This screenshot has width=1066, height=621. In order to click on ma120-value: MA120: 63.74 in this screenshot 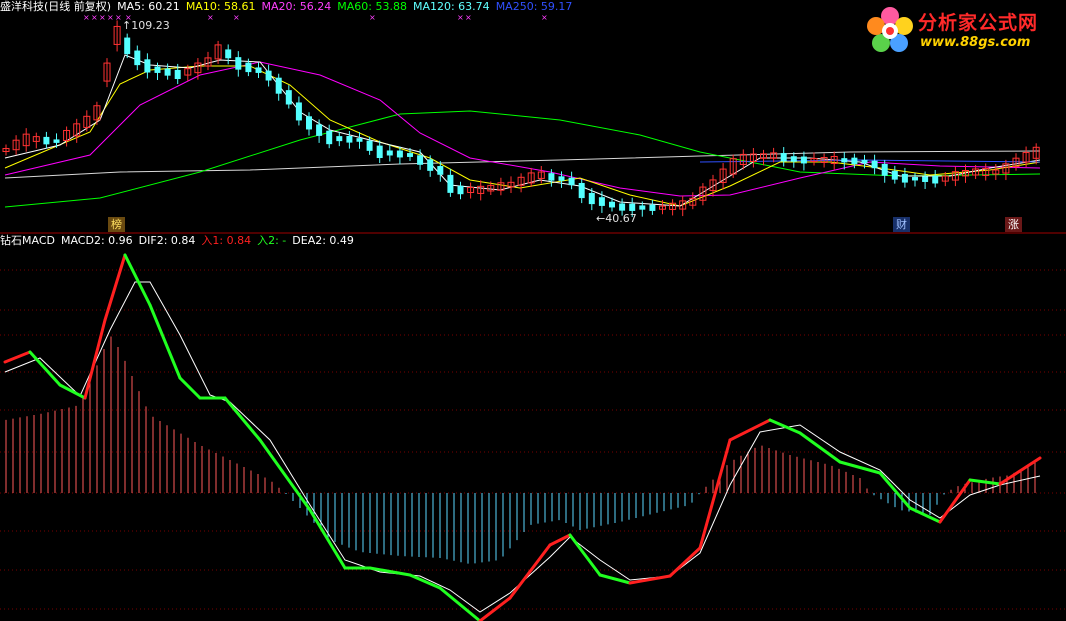, I will do `click(451, 6)`.